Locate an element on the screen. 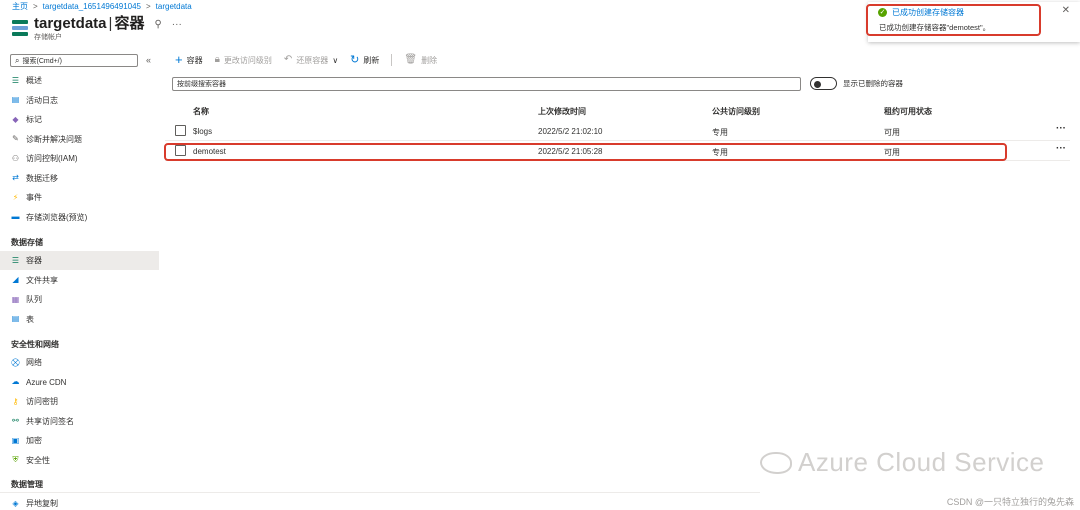 The width and height of the screenshot is (1080, 510). sidebar-item: ☰ 概述 is located at coordinates (79, 80).